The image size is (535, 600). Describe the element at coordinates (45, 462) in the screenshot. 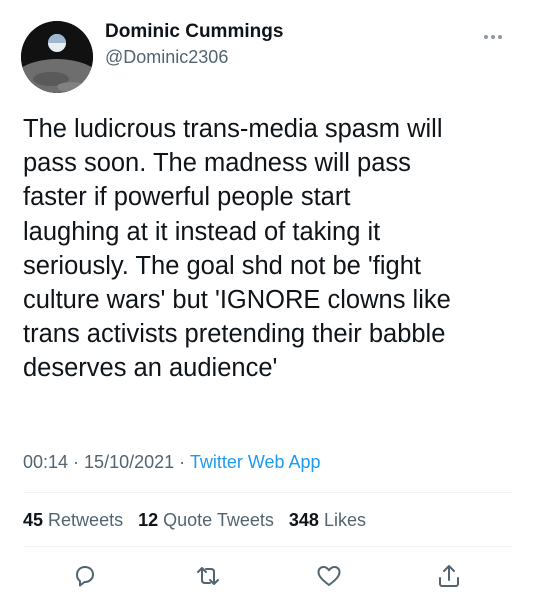

I see `tweet-time: 00:14` at that location.